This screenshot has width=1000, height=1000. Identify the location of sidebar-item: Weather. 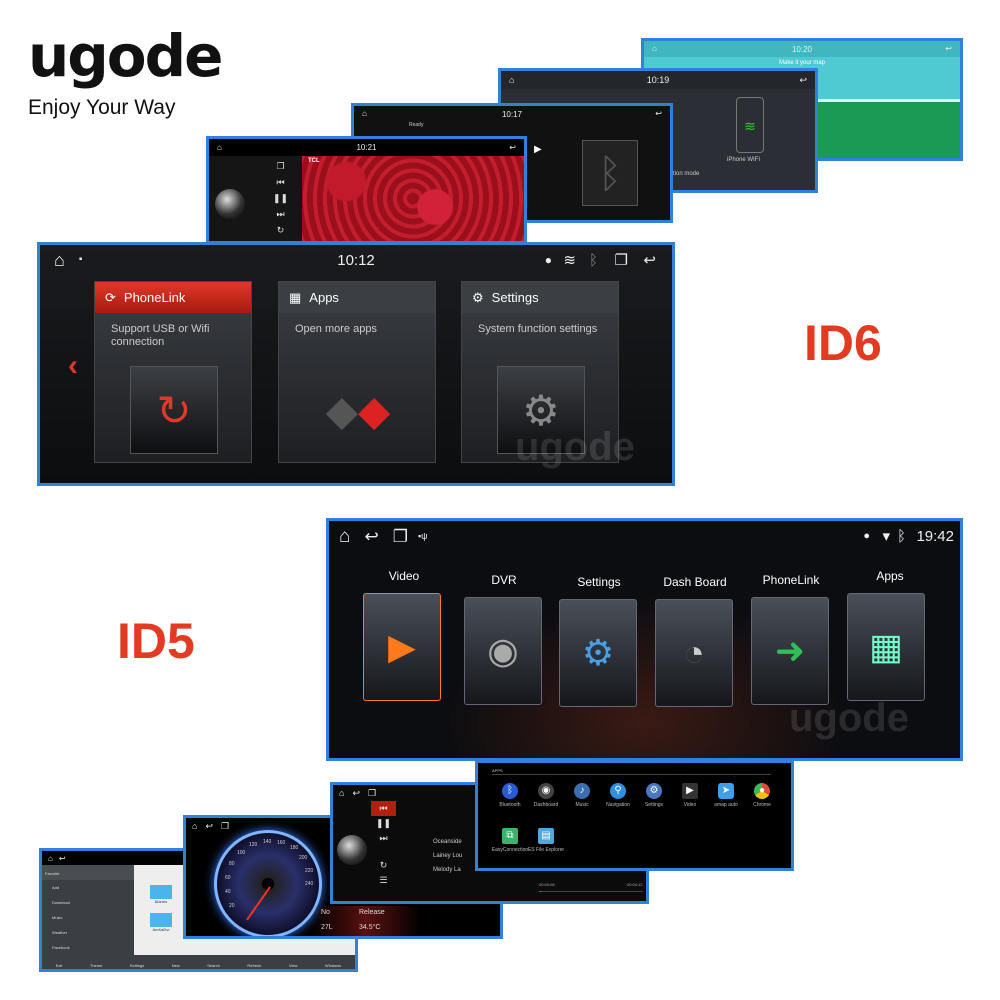
(88, 932).